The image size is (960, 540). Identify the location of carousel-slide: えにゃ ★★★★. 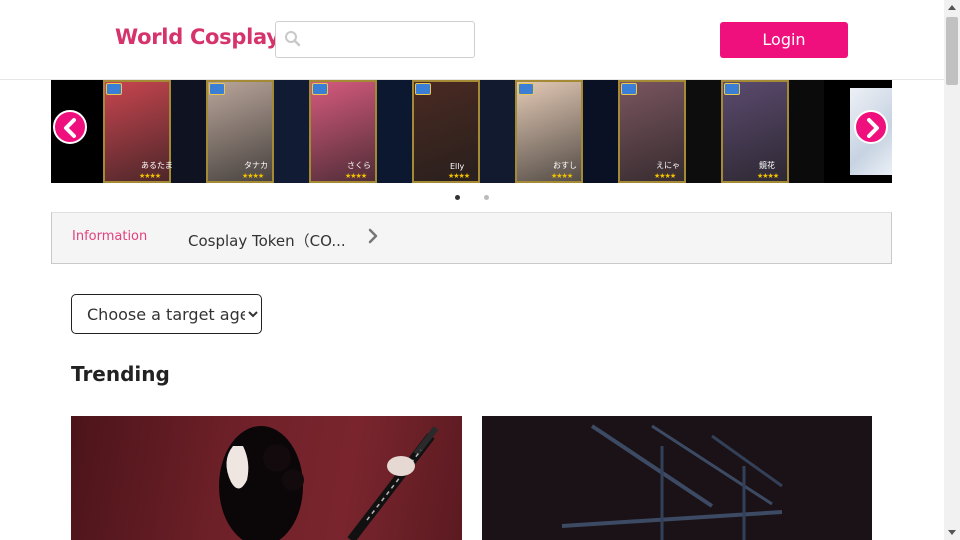
(669, 131).